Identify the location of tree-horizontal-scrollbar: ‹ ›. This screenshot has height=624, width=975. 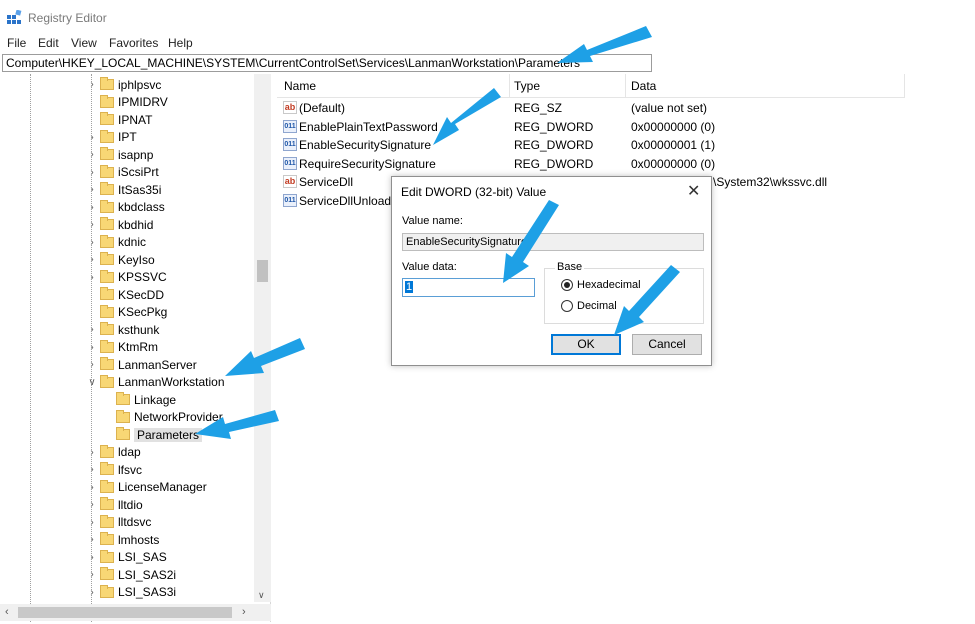
(135, 612).